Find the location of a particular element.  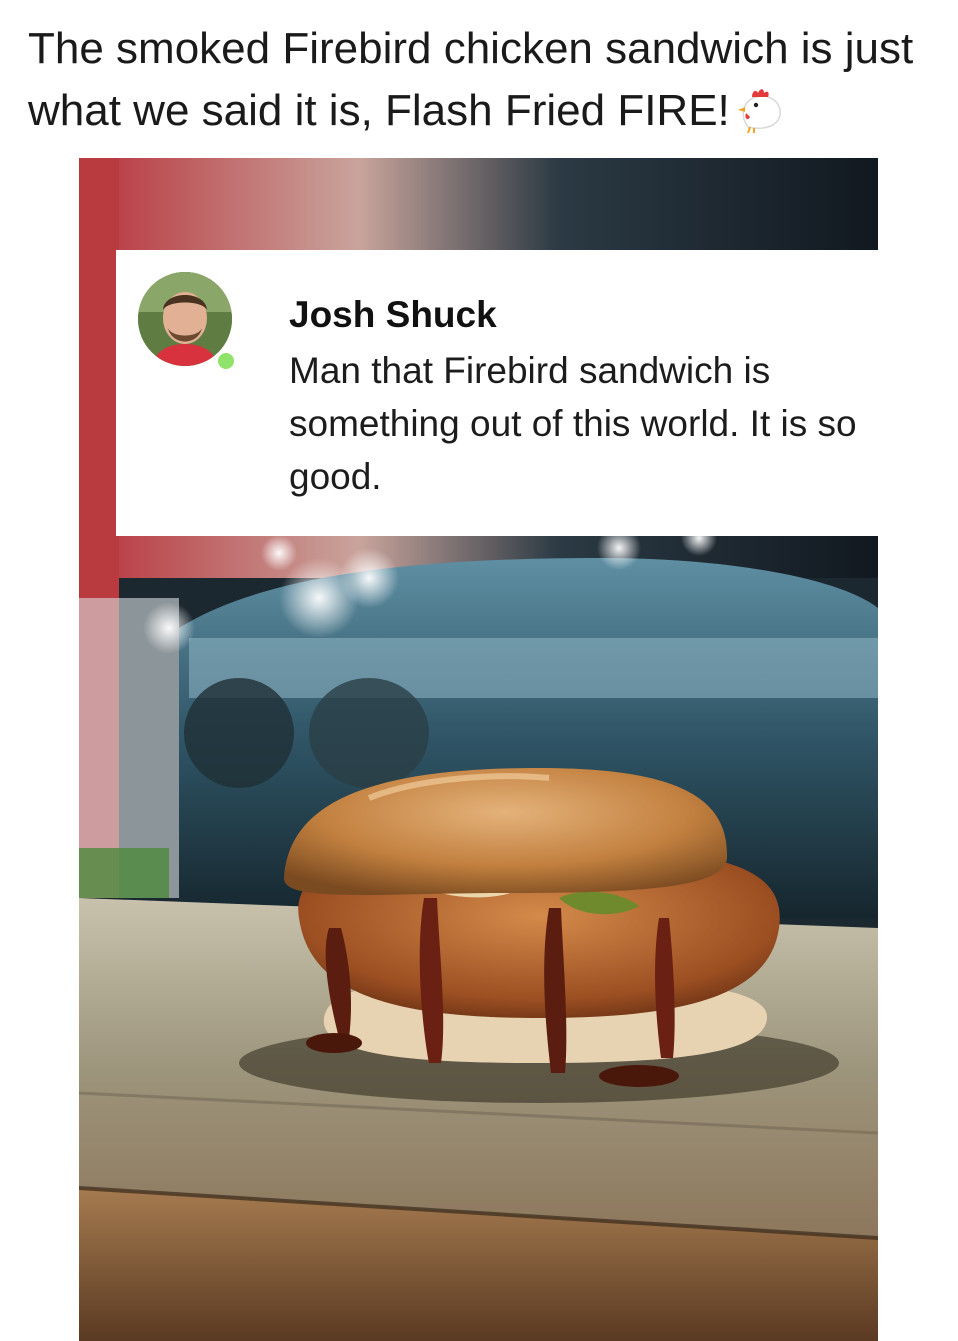

online-status-icon is located at coordinates (226, 361).